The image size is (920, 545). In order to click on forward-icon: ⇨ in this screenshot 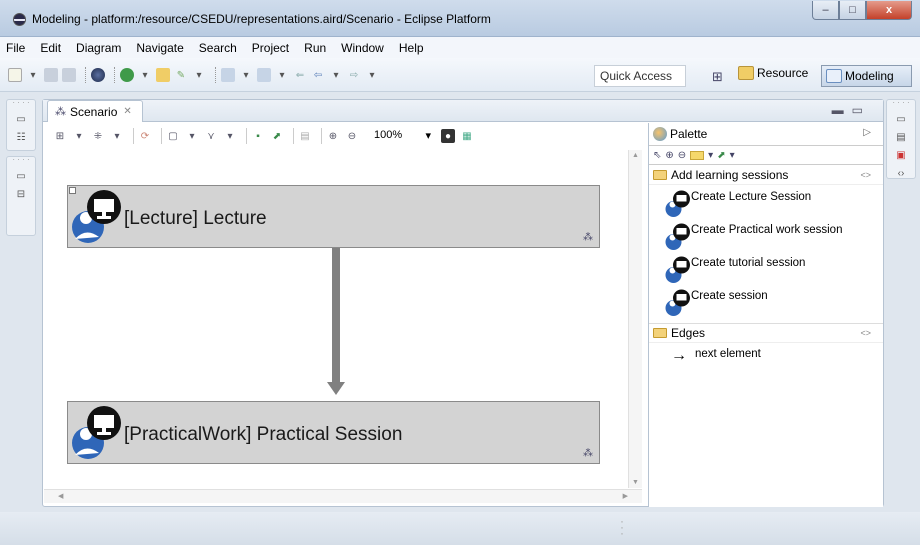, I will do `click(354, 75)`.